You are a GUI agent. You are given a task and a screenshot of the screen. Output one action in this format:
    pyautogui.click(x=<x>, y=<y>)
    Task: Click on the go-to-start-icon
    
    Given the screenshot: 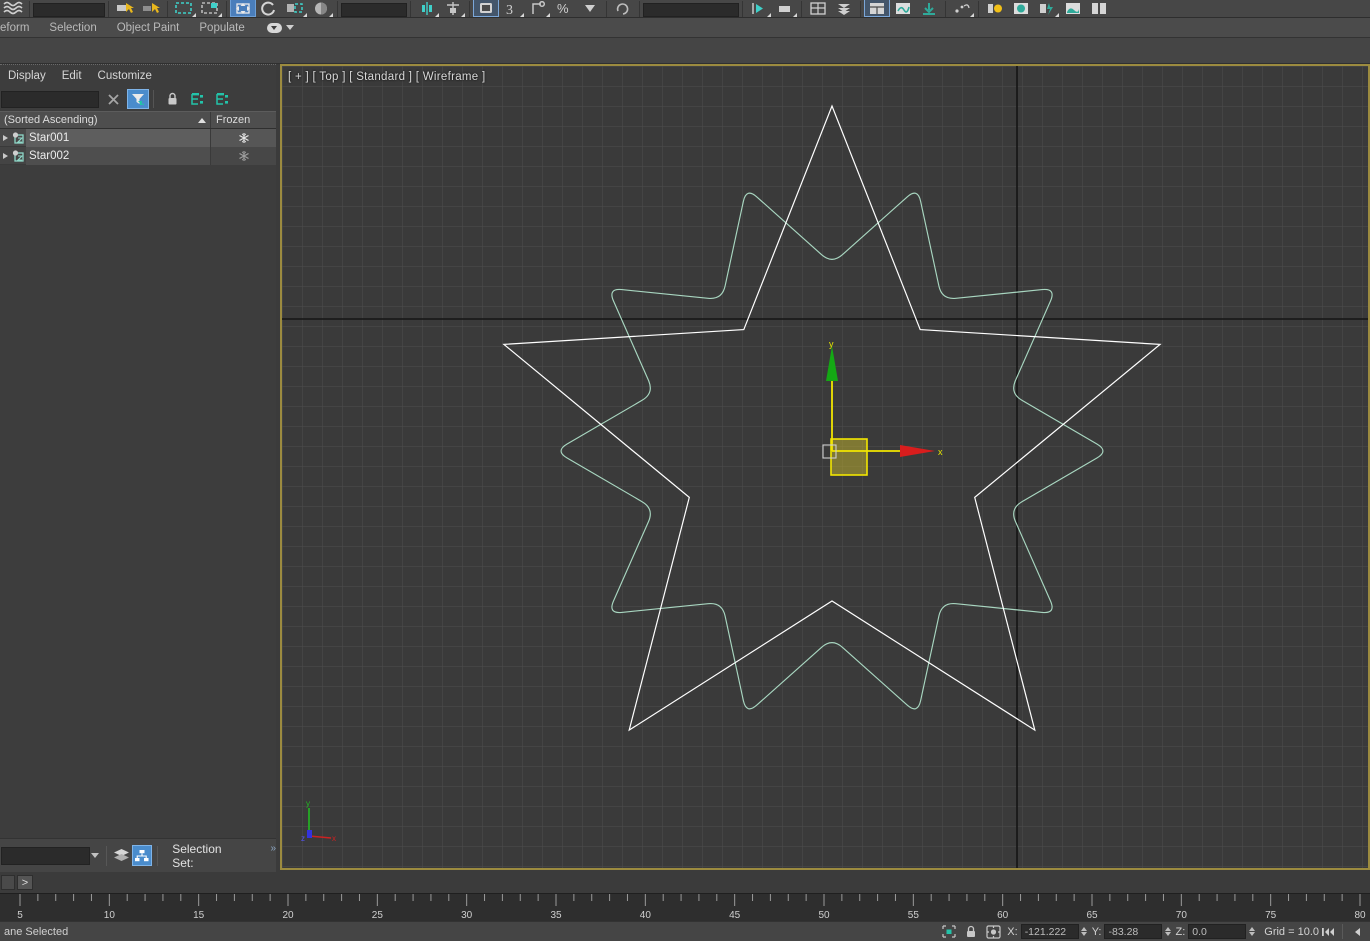 What is the action you would take?
    pyautogui.click(x=1328, y=932)
    